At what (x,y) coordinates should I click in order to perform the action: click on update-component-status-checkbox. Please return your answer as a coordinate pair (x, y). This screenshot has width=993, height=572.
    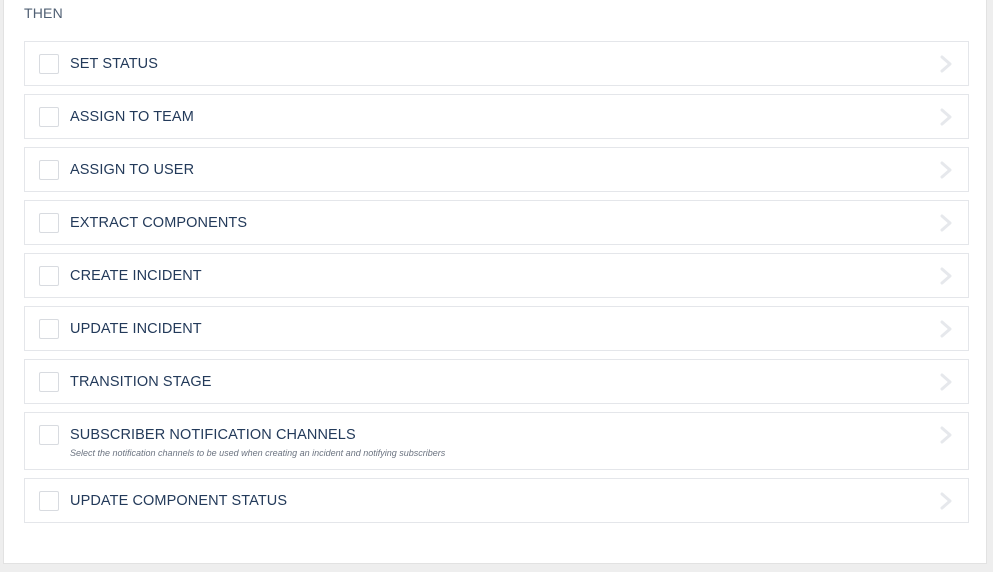
    Looking at the image, I should click on (49, 501).